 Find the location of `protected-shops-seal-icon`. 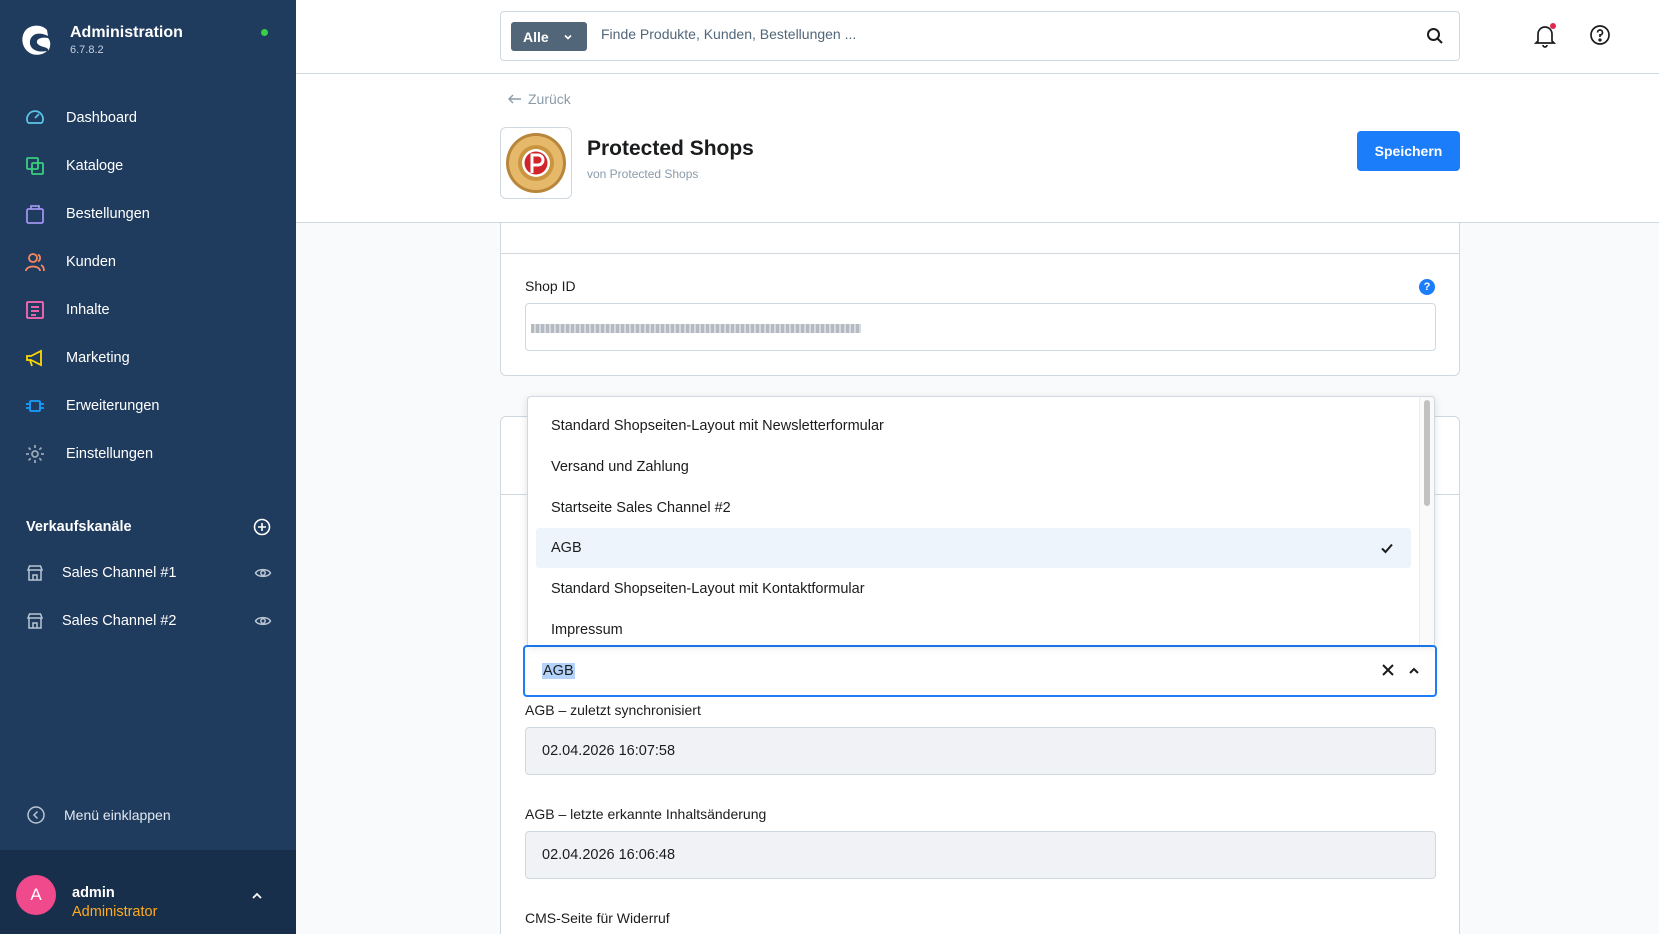

protected-shops-seal-icon is located at coordinates (536, 163).